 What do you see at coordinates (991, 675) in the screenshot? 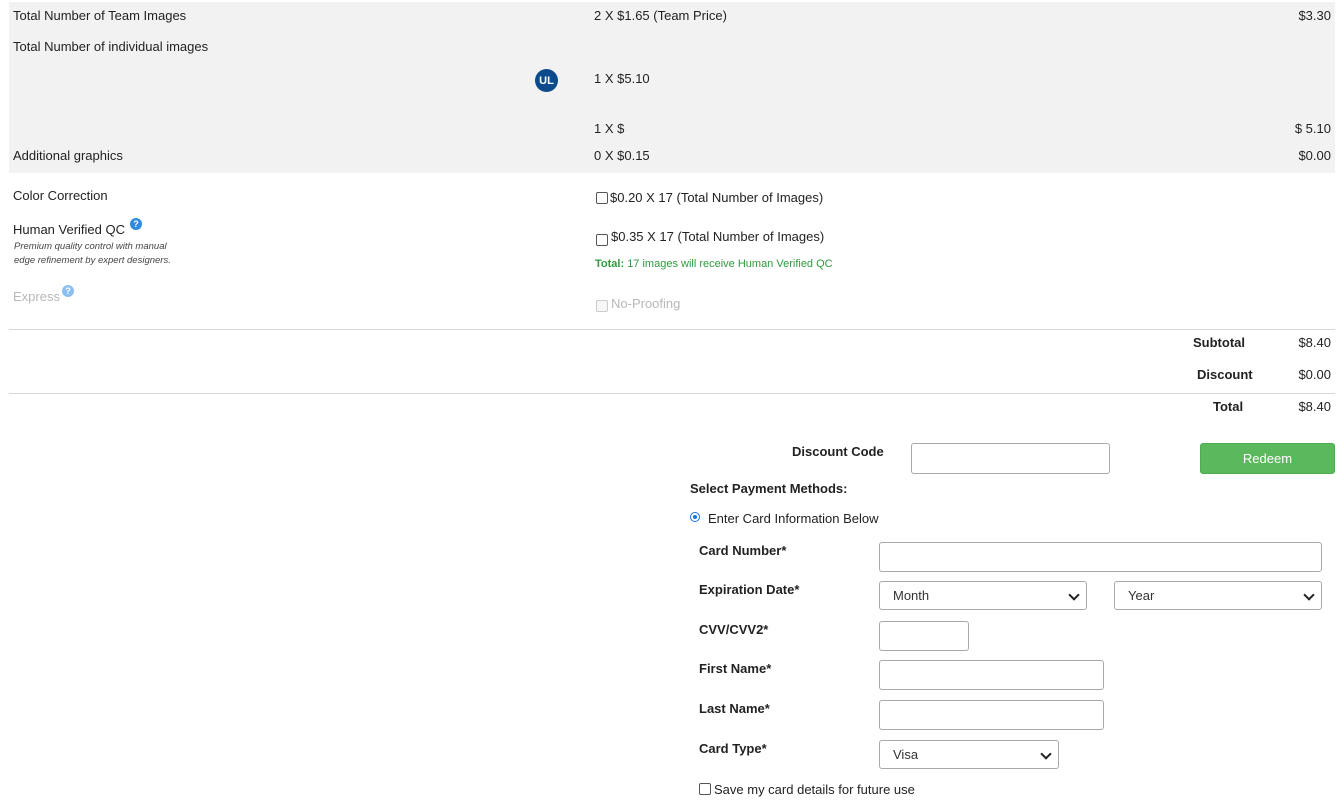
I see `first-name-input` at bounding box center [991, 675].